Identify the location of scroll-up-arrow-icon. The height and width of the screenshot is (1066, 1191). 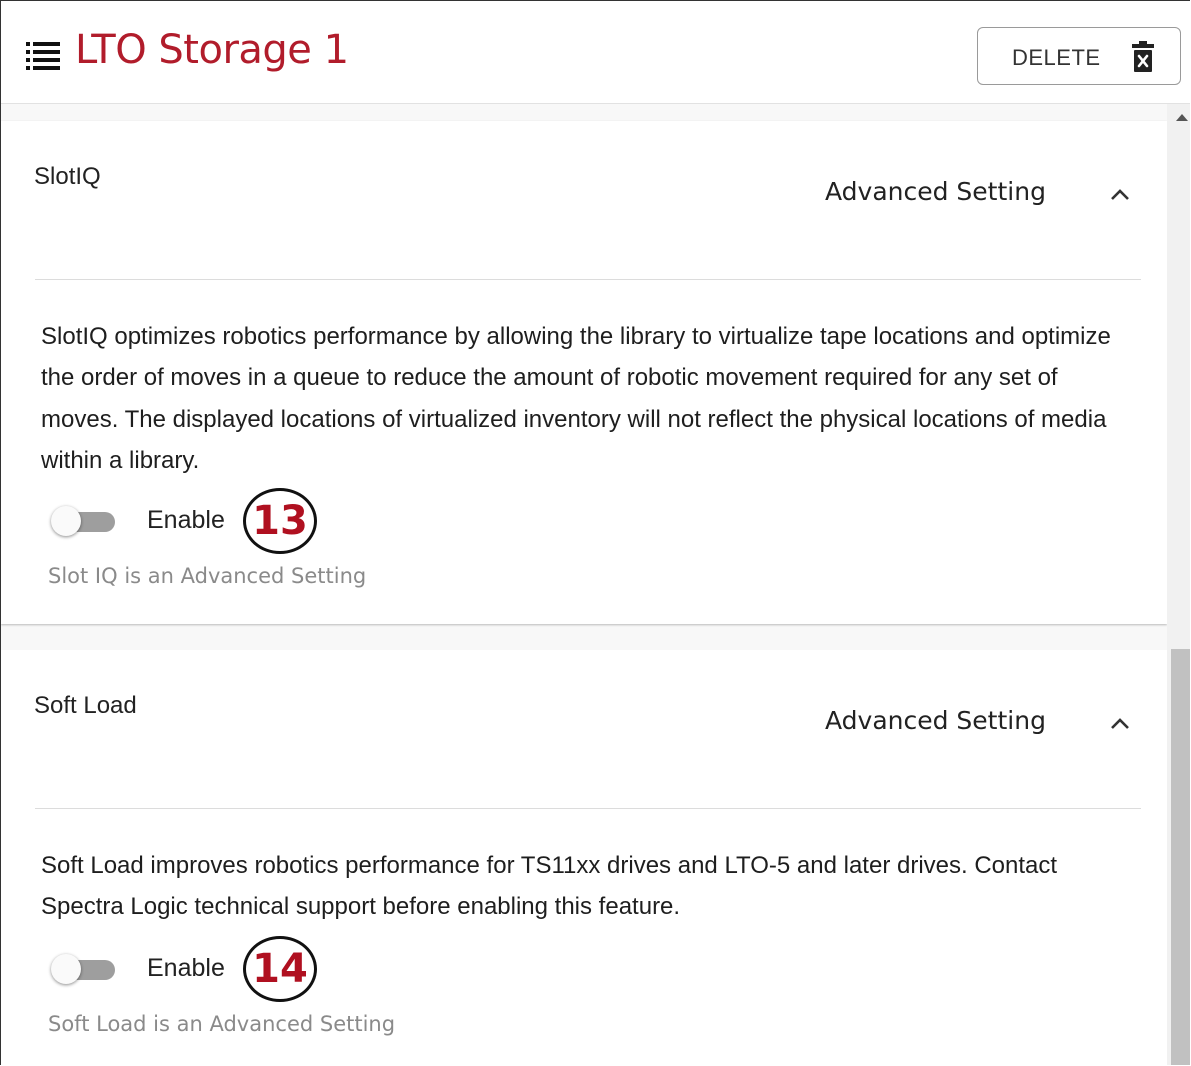
(1182, 117).